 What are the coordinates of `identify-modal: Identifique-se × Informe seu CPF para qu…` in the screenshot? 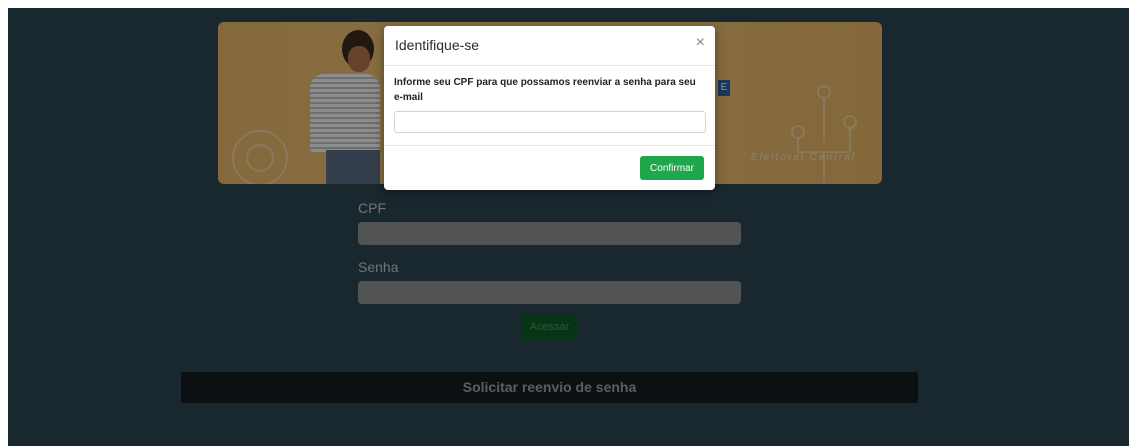 It's located at (549, 108).